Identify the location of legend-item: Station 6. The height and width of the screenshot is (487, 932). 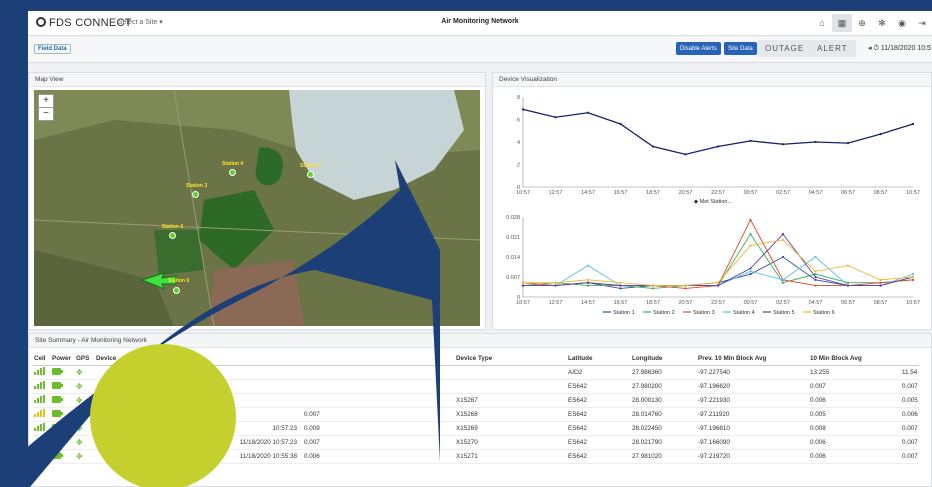
(824, 313).